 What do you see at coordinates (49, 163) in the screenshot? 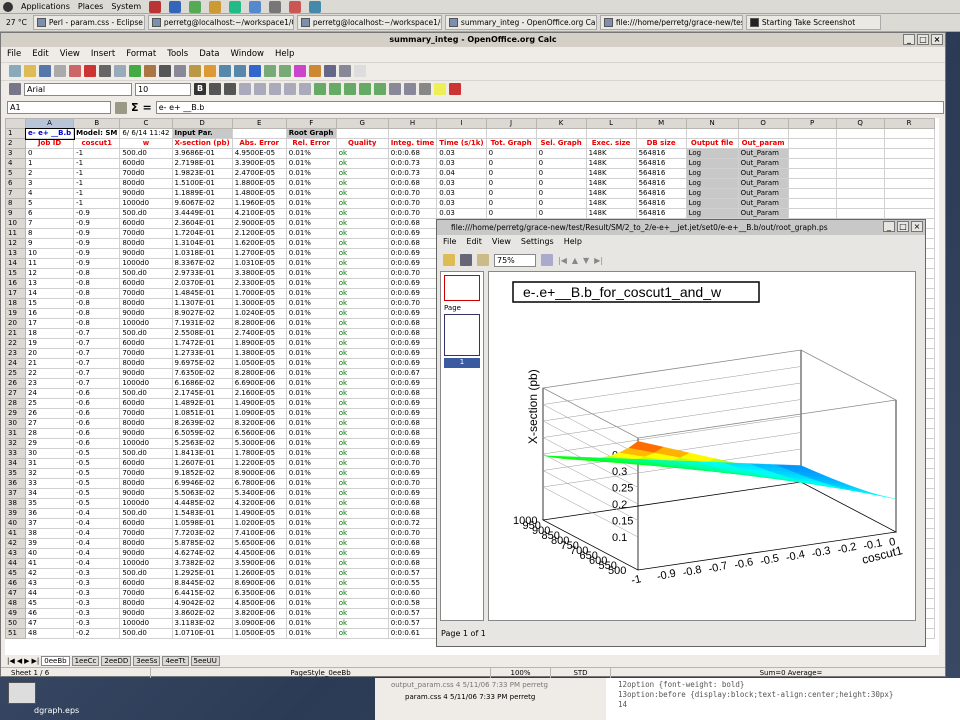
I see `cell: 1` at bounding box center [49, 163].